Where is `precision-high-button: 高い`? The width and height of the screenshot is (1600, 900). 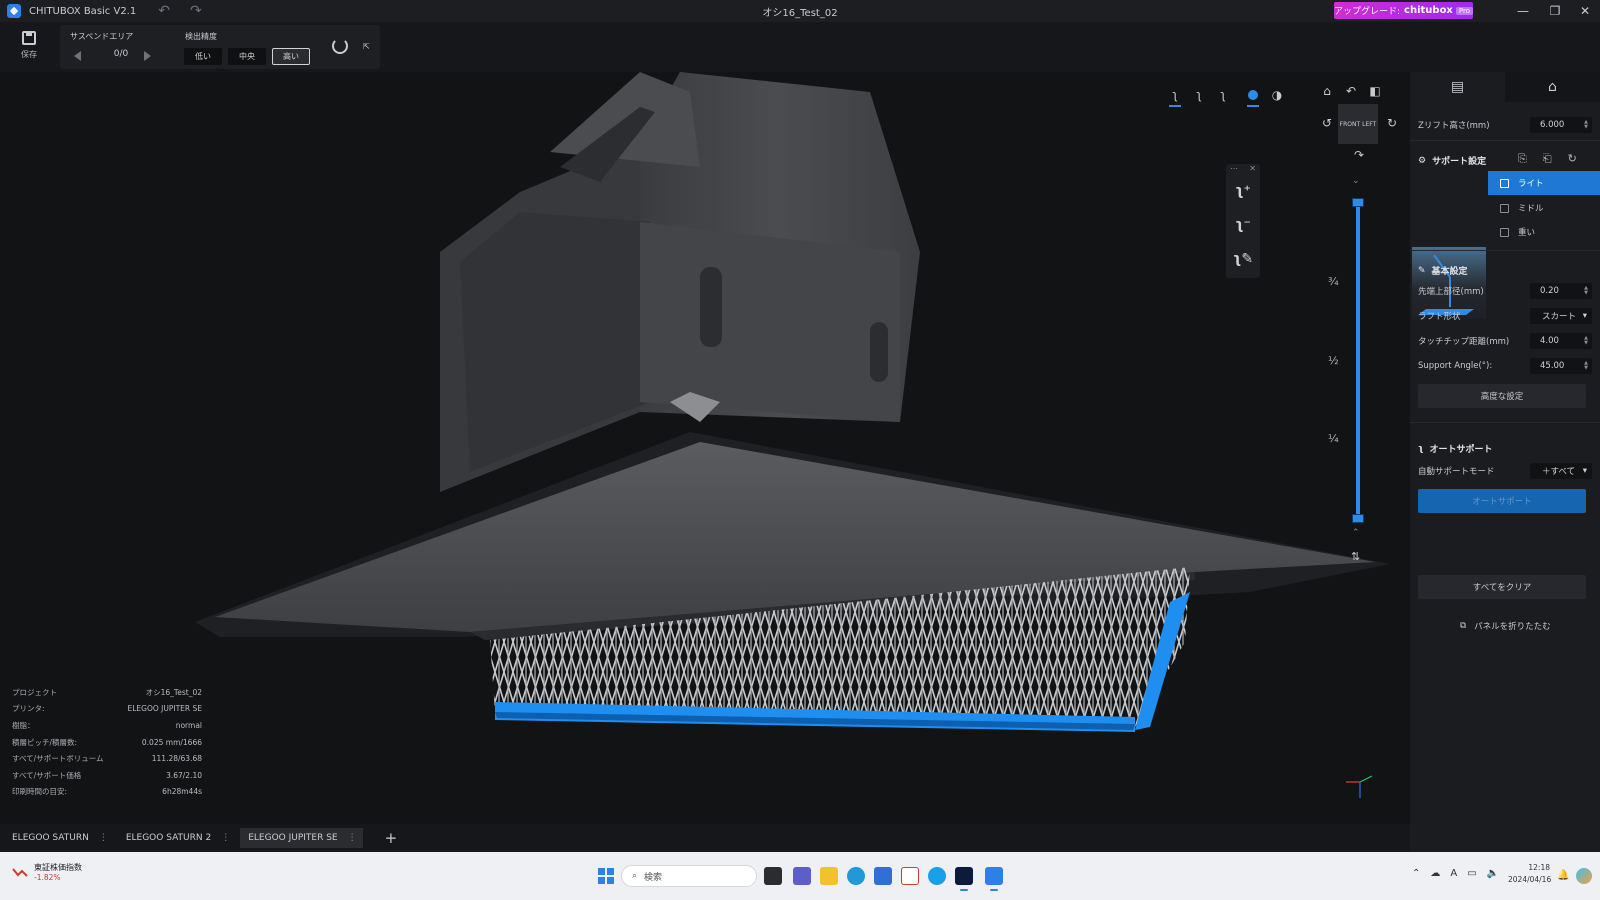
precision-high-button: 高い is located at coordinates (291, 56).